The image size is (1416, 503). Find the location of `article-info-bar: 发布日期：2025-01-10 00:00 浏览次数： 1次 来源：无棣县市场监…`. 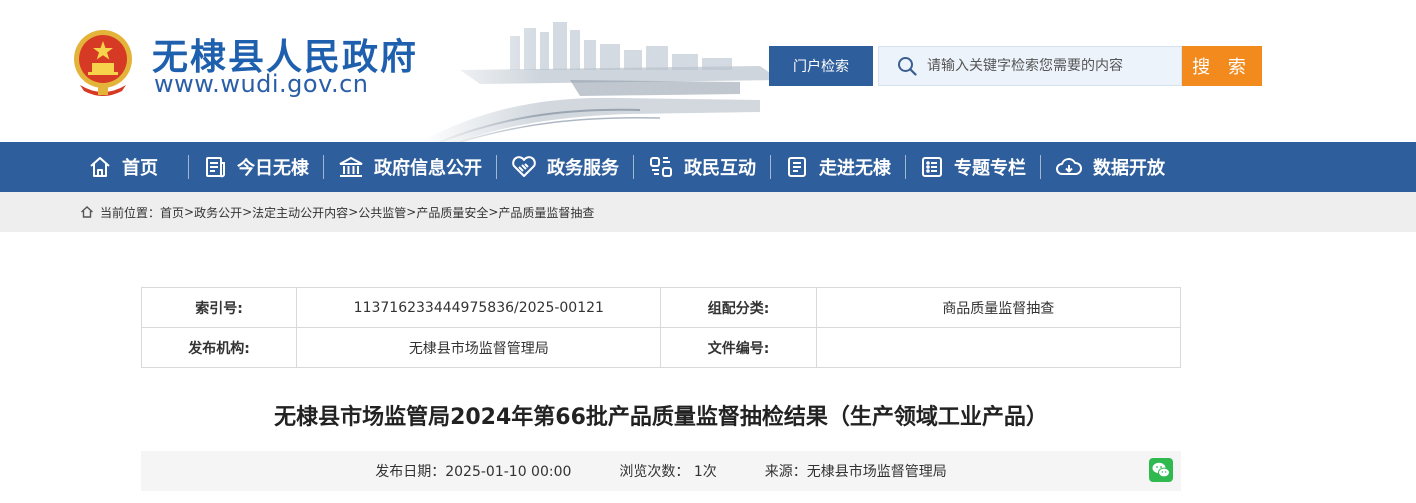

article-info-bar: 发布日期：2025-01-10 00:00 浏览次数： 1次 来源：无棣县市场监… is located at coordinates (661, 471).